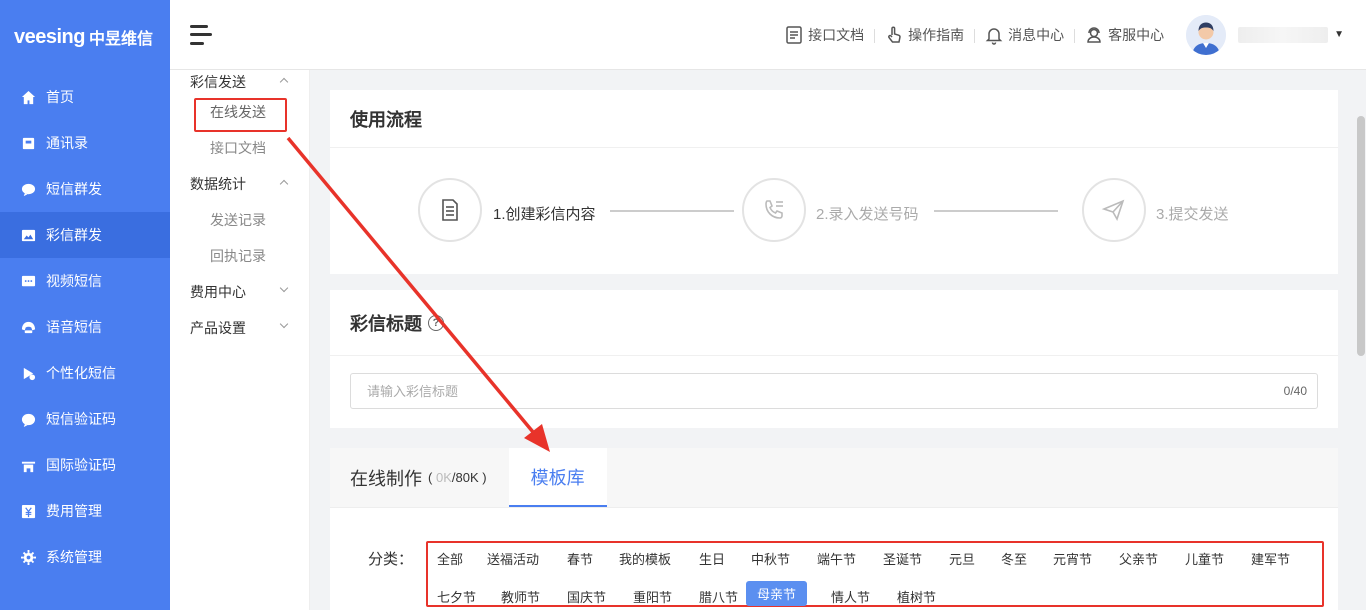 The height and width of the screenshot is (610, 1366). Describe the element at coordinates (85, 97) in the screenshot. I see `sidebar-item-0: 首页` at that location.